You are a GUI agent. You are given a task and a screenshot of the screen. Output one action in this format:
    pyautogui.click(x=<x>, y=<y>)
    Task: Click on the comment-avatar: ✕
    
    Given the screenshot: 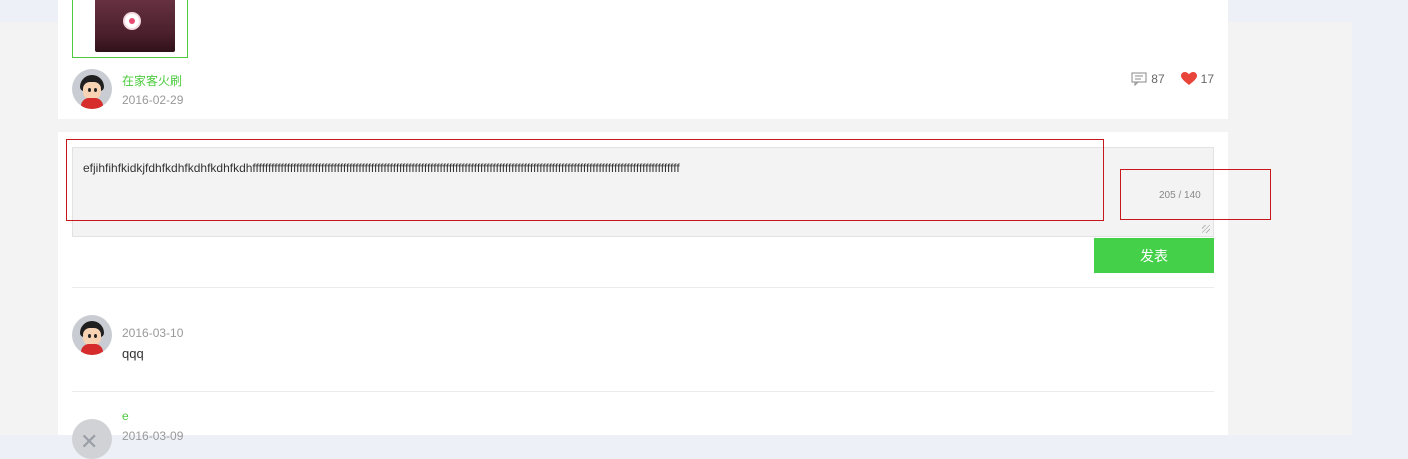 What is the action you would take?
    pyautogui.click(x=92, y=439)
    